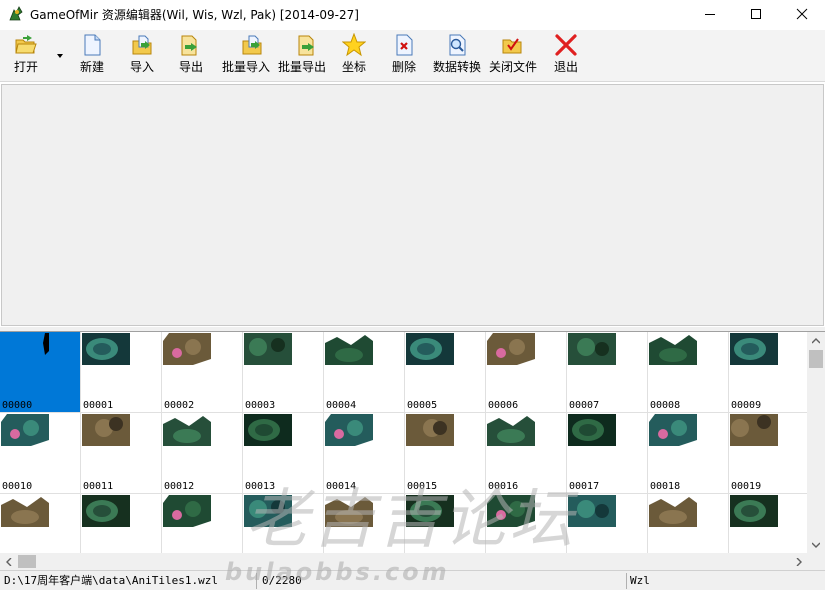  I want to click on thumbnail-cell: 00019, so click(768, 453).